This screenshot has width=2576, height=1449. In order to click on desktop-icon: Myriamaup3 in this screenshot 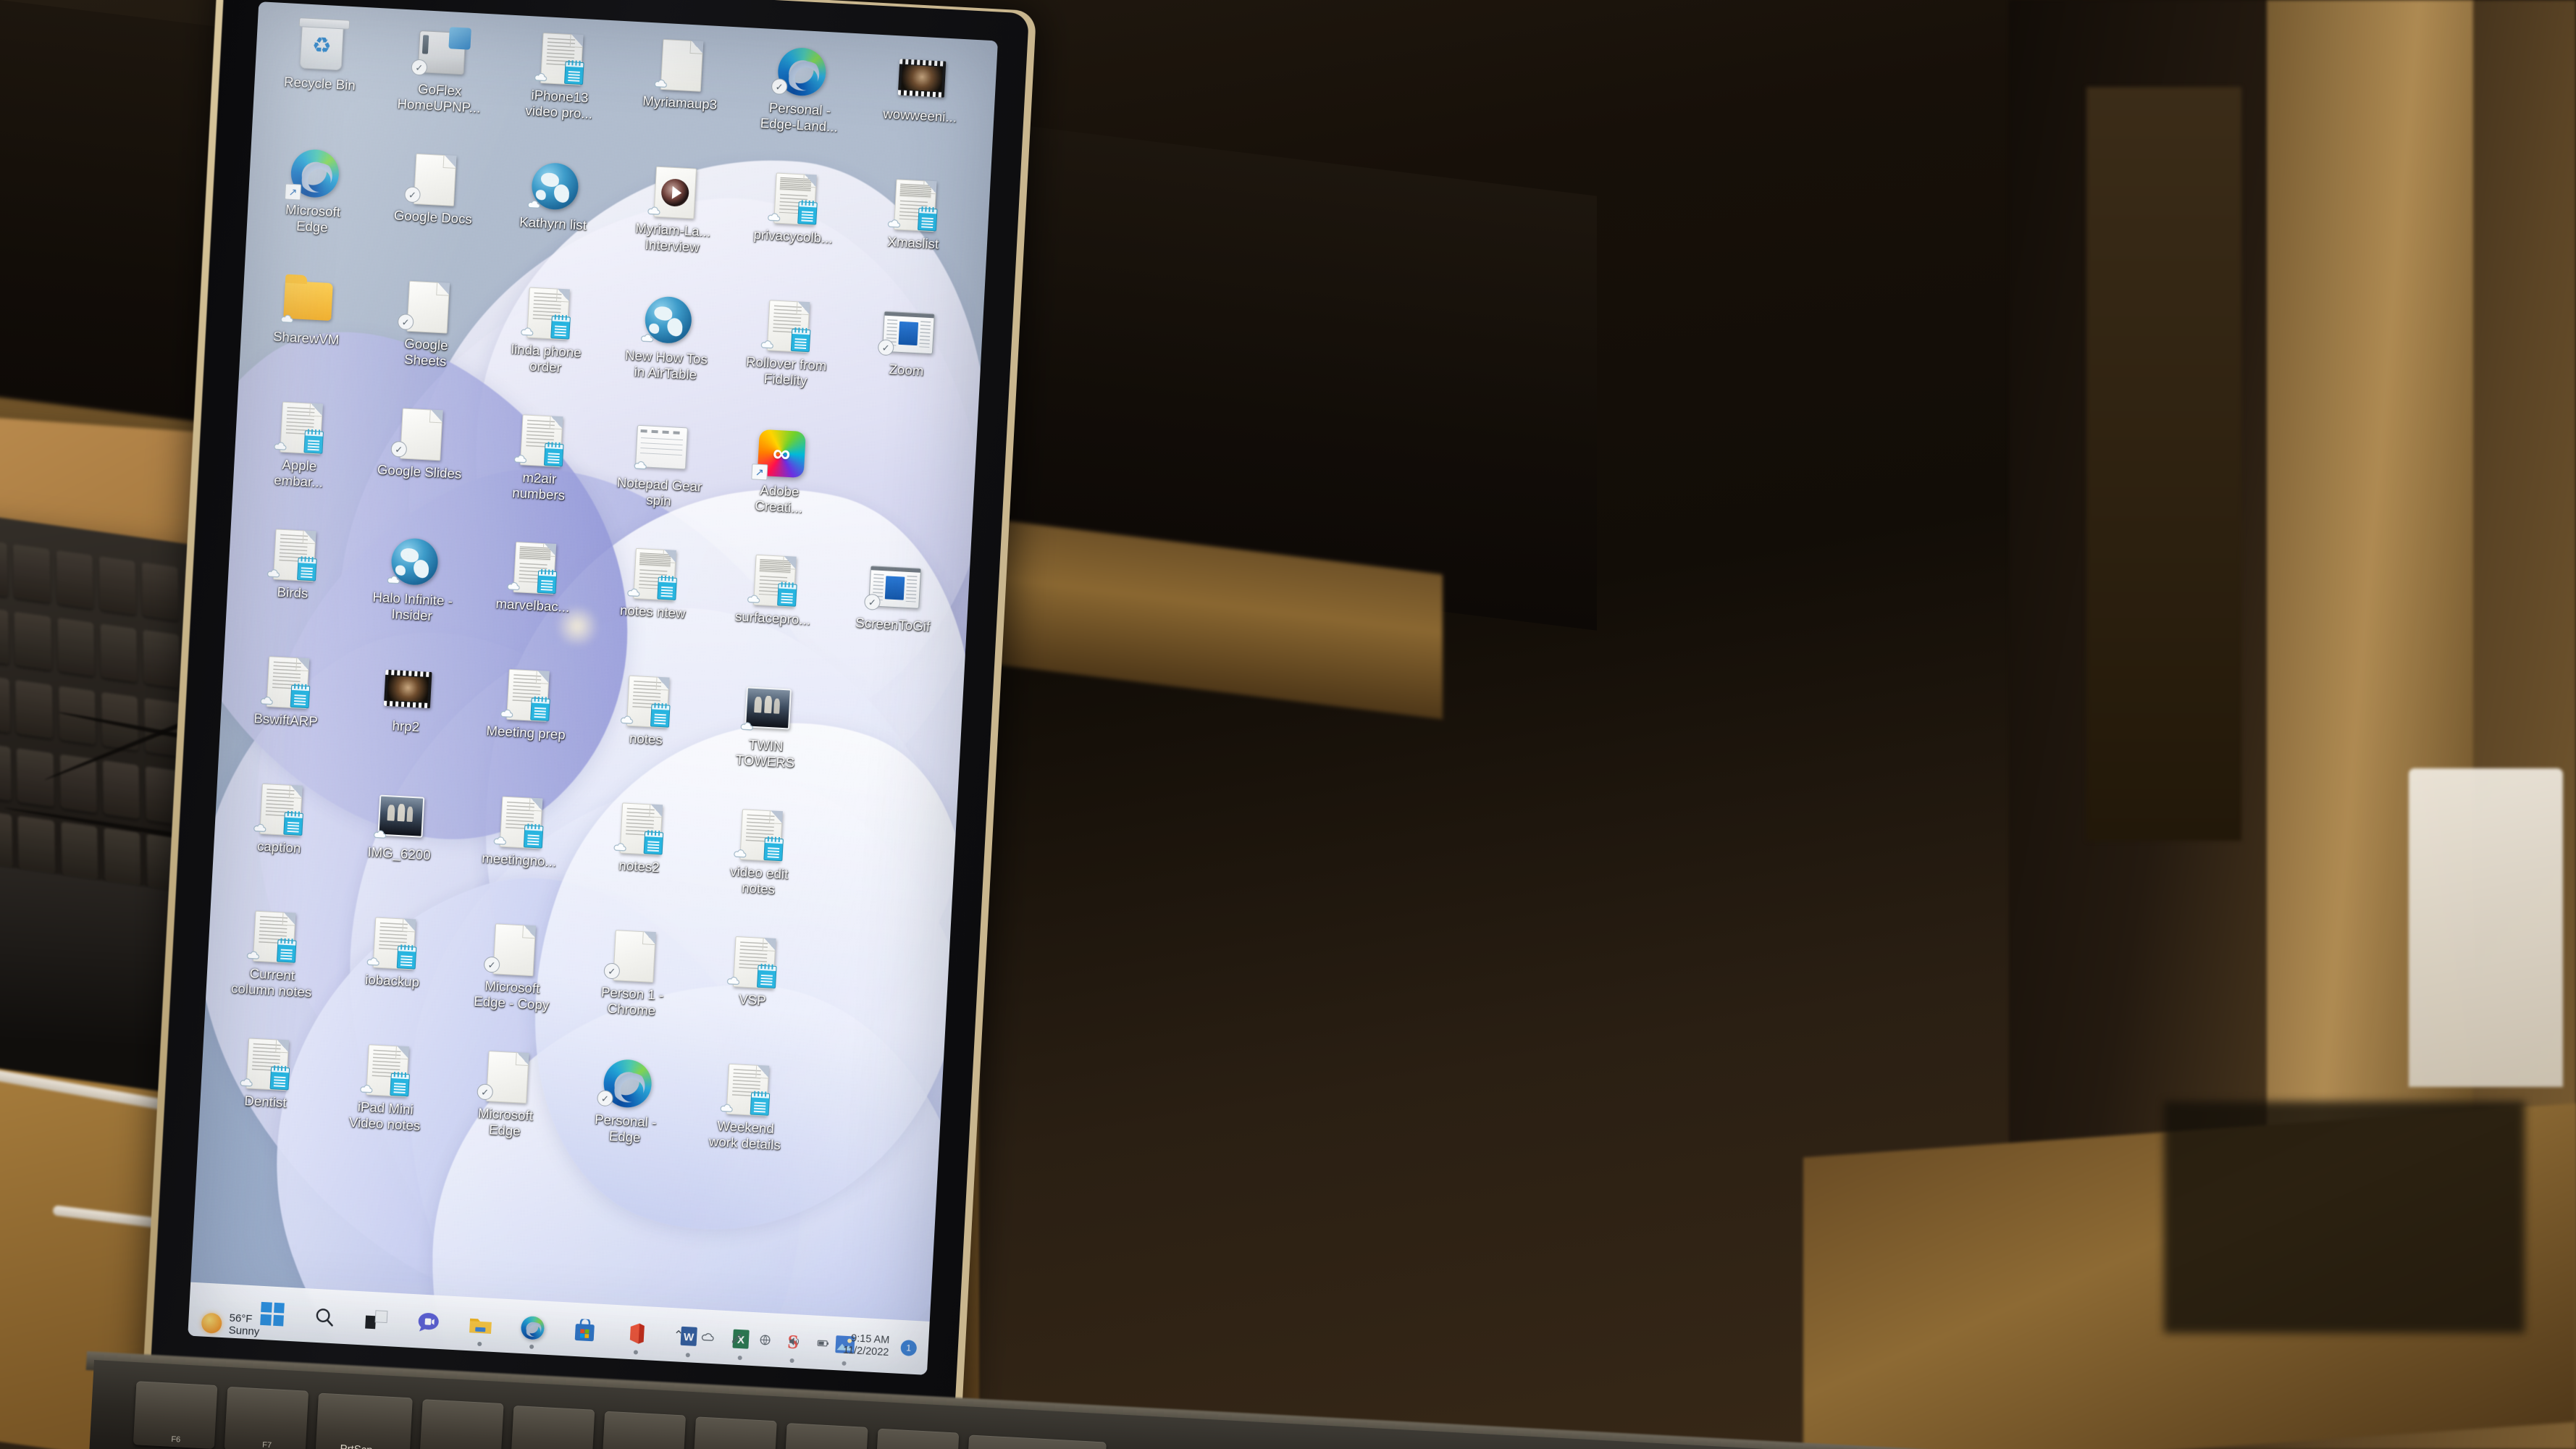, I will do `click(681, 74)`.